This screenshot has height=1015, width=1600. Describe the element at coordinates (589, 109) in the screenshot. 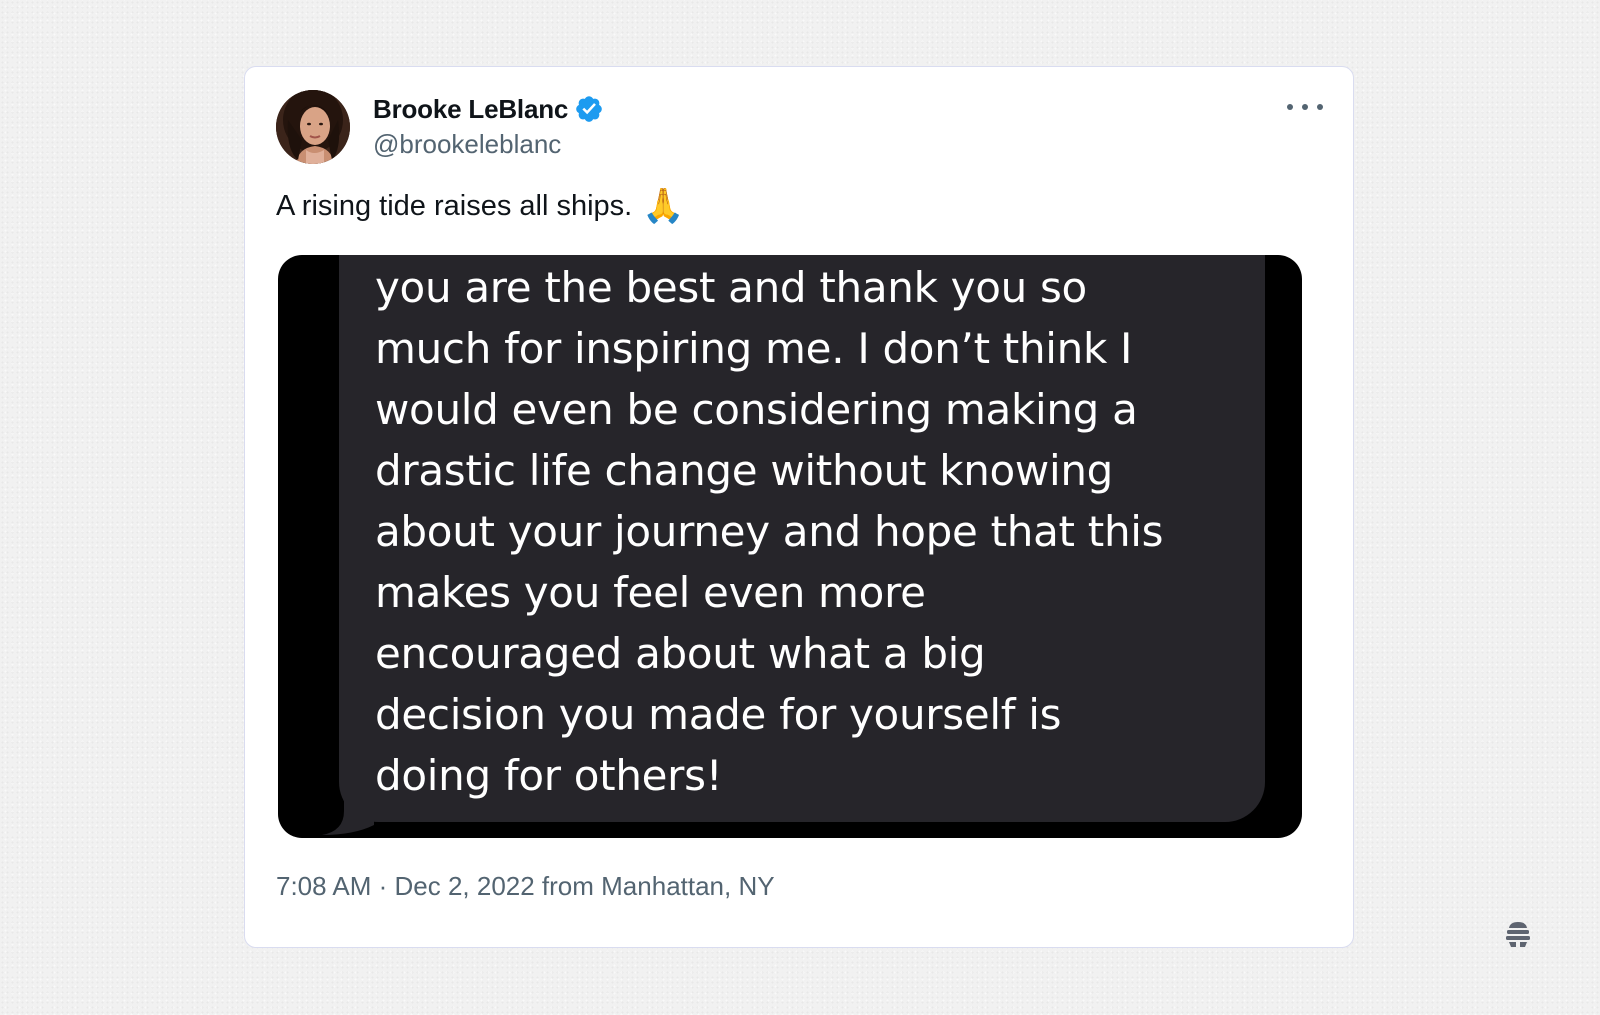

I see `verified-badge-icon` at that location.